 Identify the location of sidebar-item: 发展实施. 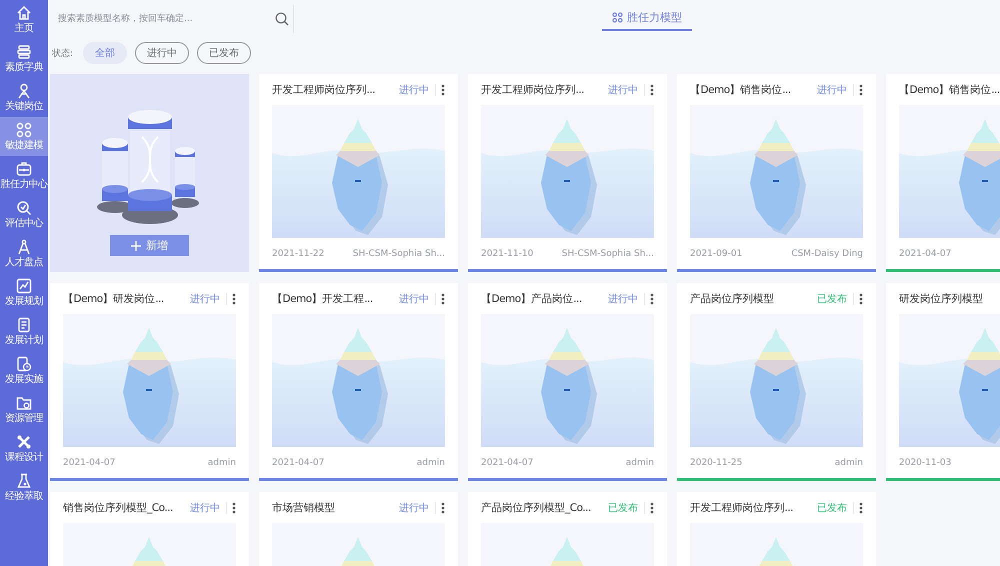
(24, 370).